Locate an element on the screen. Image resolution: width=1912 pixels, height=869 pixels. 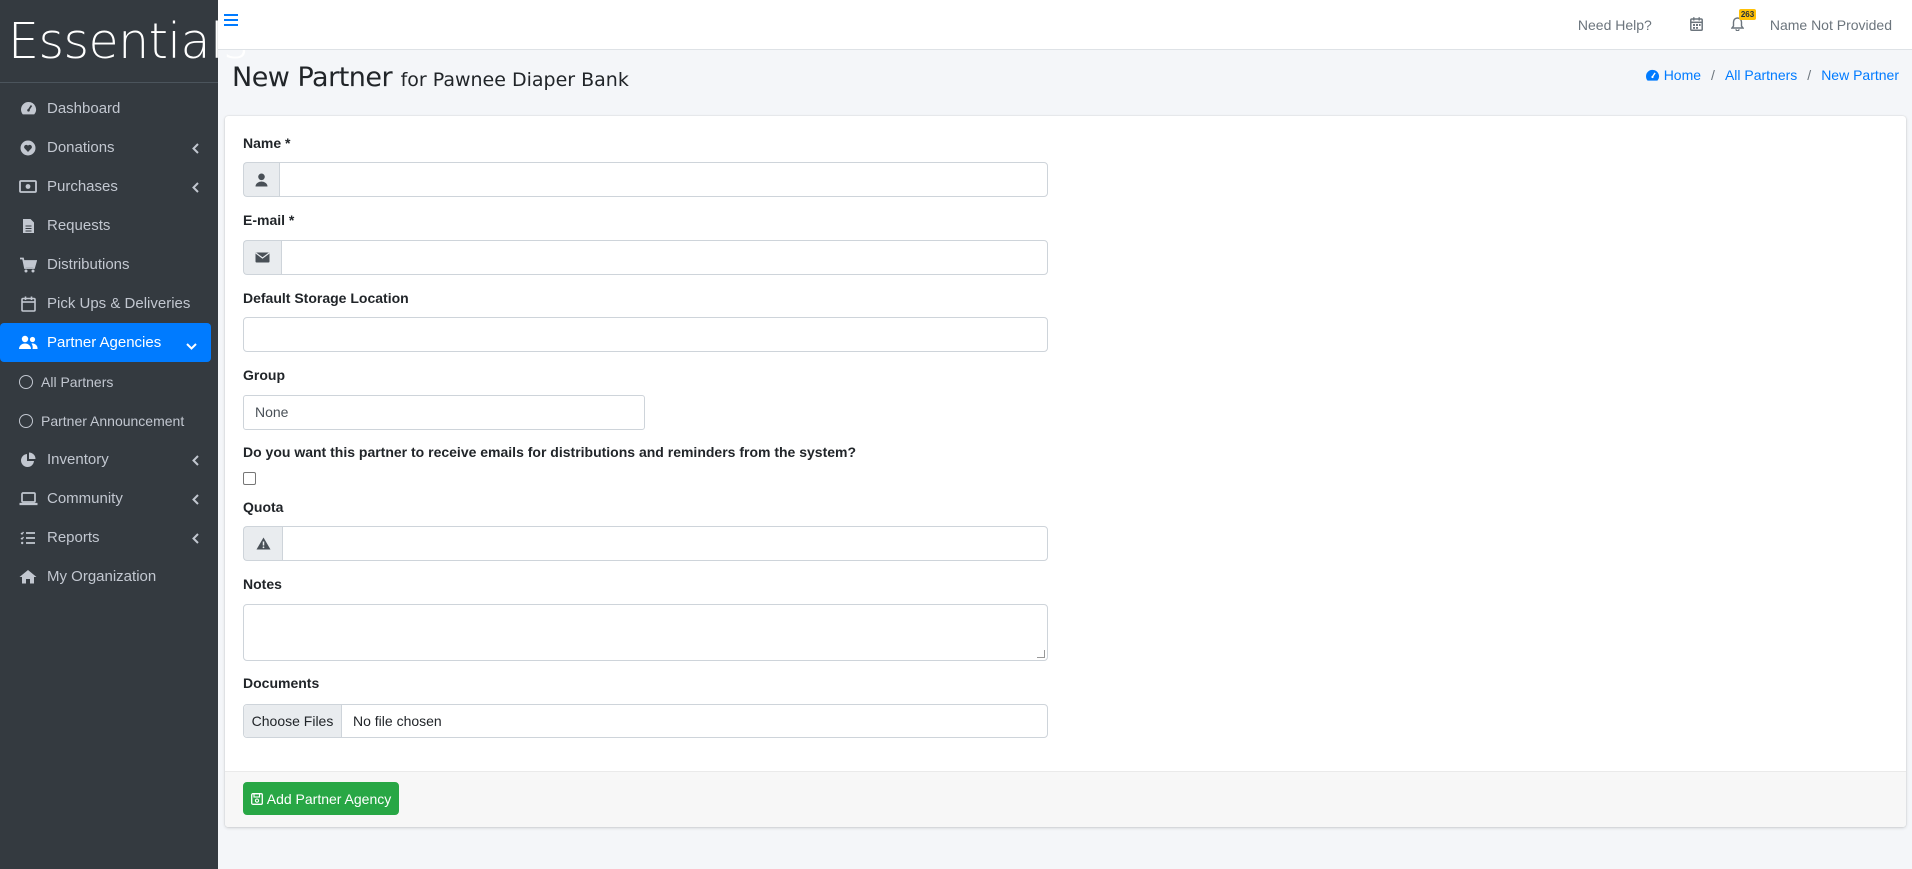
sidebar-item-distributions: Distributions is located at coordinates (105, 264).